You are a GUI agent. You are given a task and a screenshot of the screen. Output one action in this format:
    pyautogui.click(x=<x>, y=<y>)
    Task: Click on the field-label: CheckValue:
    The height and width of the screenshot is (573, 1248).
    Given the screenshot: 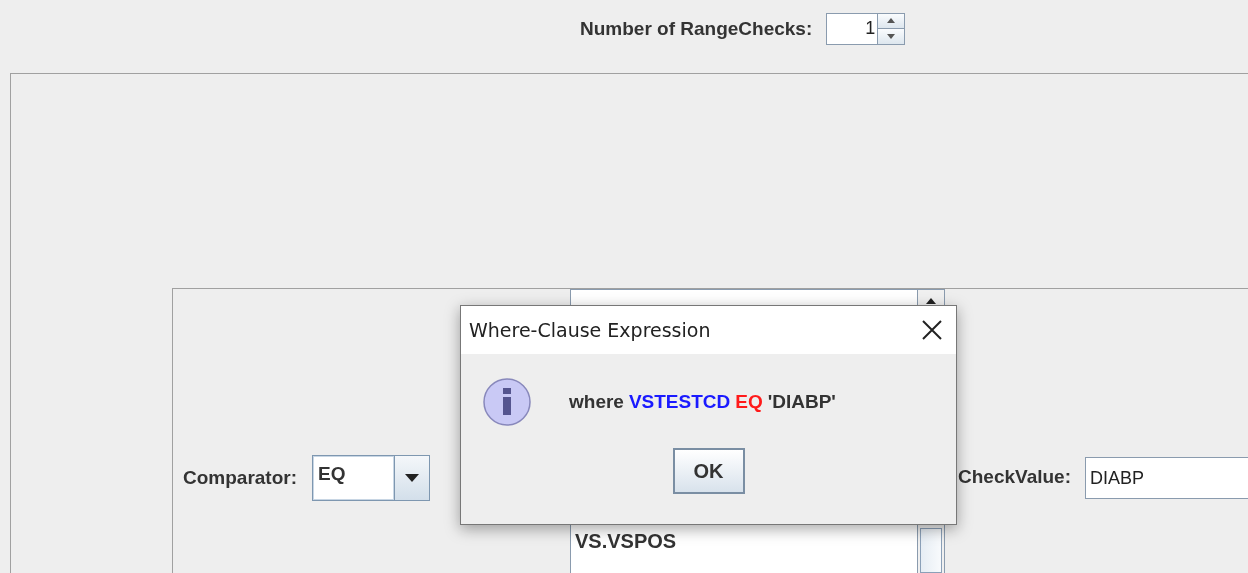 What is the action you would take?
    pyautogui.click(x=1014, y=477)
    